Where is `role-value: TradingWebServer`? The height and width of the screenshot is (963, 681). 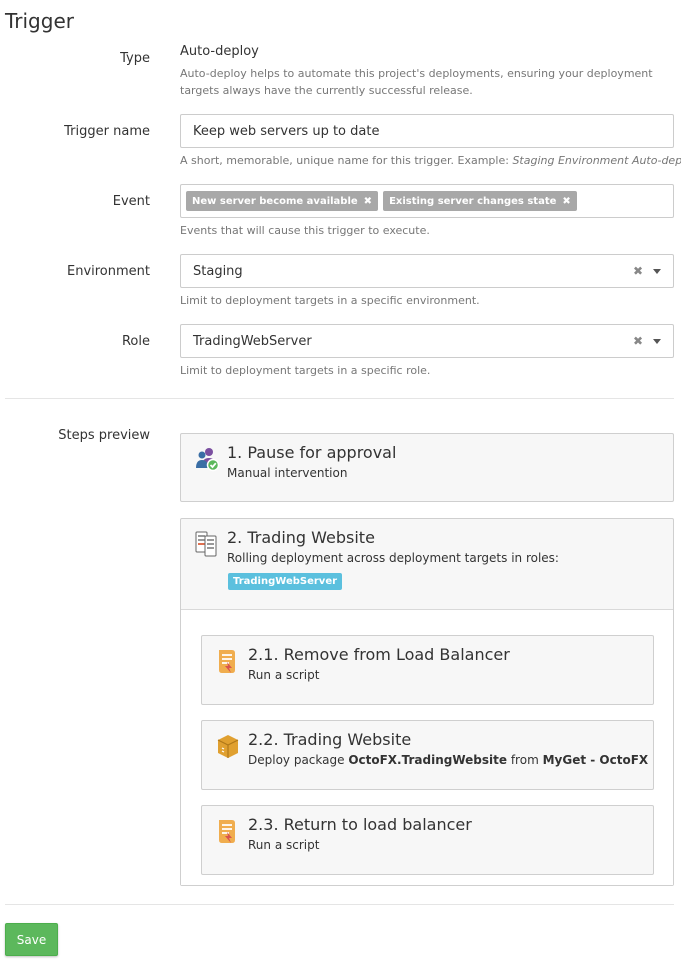 role-value: TradingWebServer is located at coordinates (252, 341).